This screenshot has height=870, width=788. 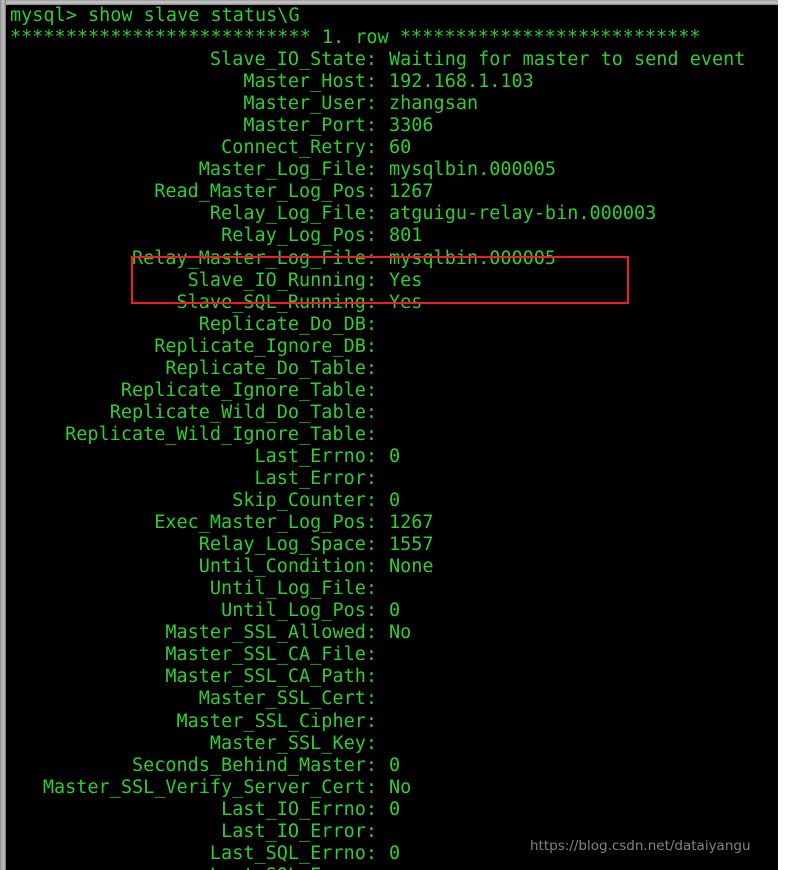 I want to click on status-field-row: Replicate_Wild_Ignore_Table:, so click(x=392, y=435).